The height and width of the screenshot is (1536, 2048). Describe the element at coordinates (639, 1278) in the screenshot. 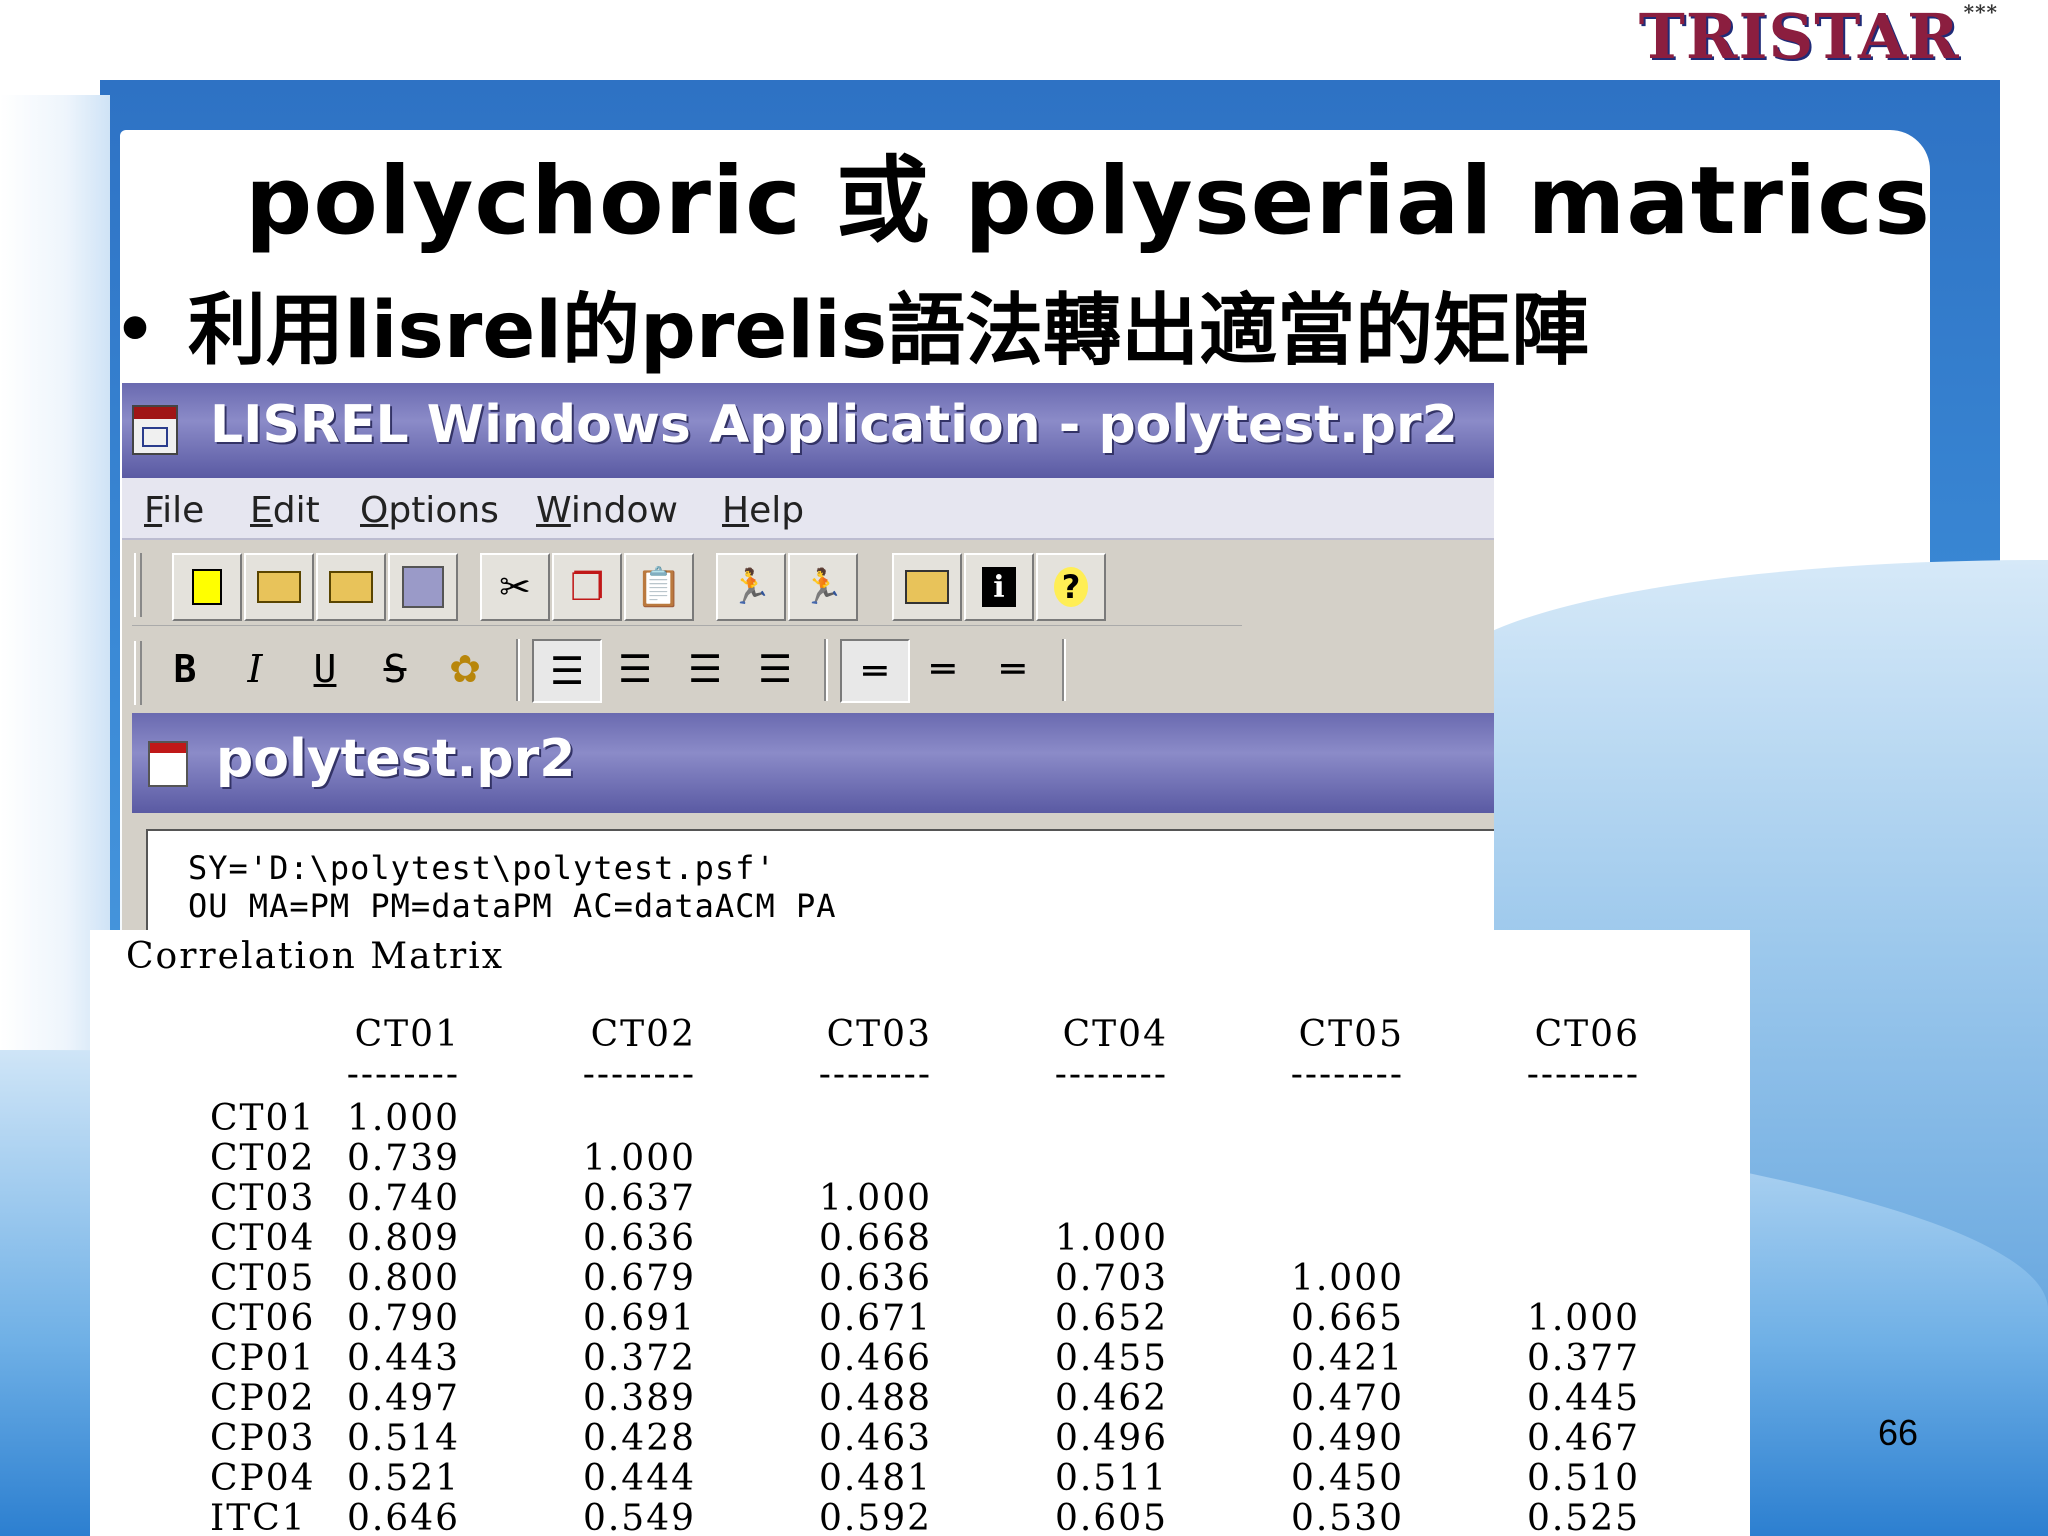

I see `matrix-cell: 0.679` at that location.